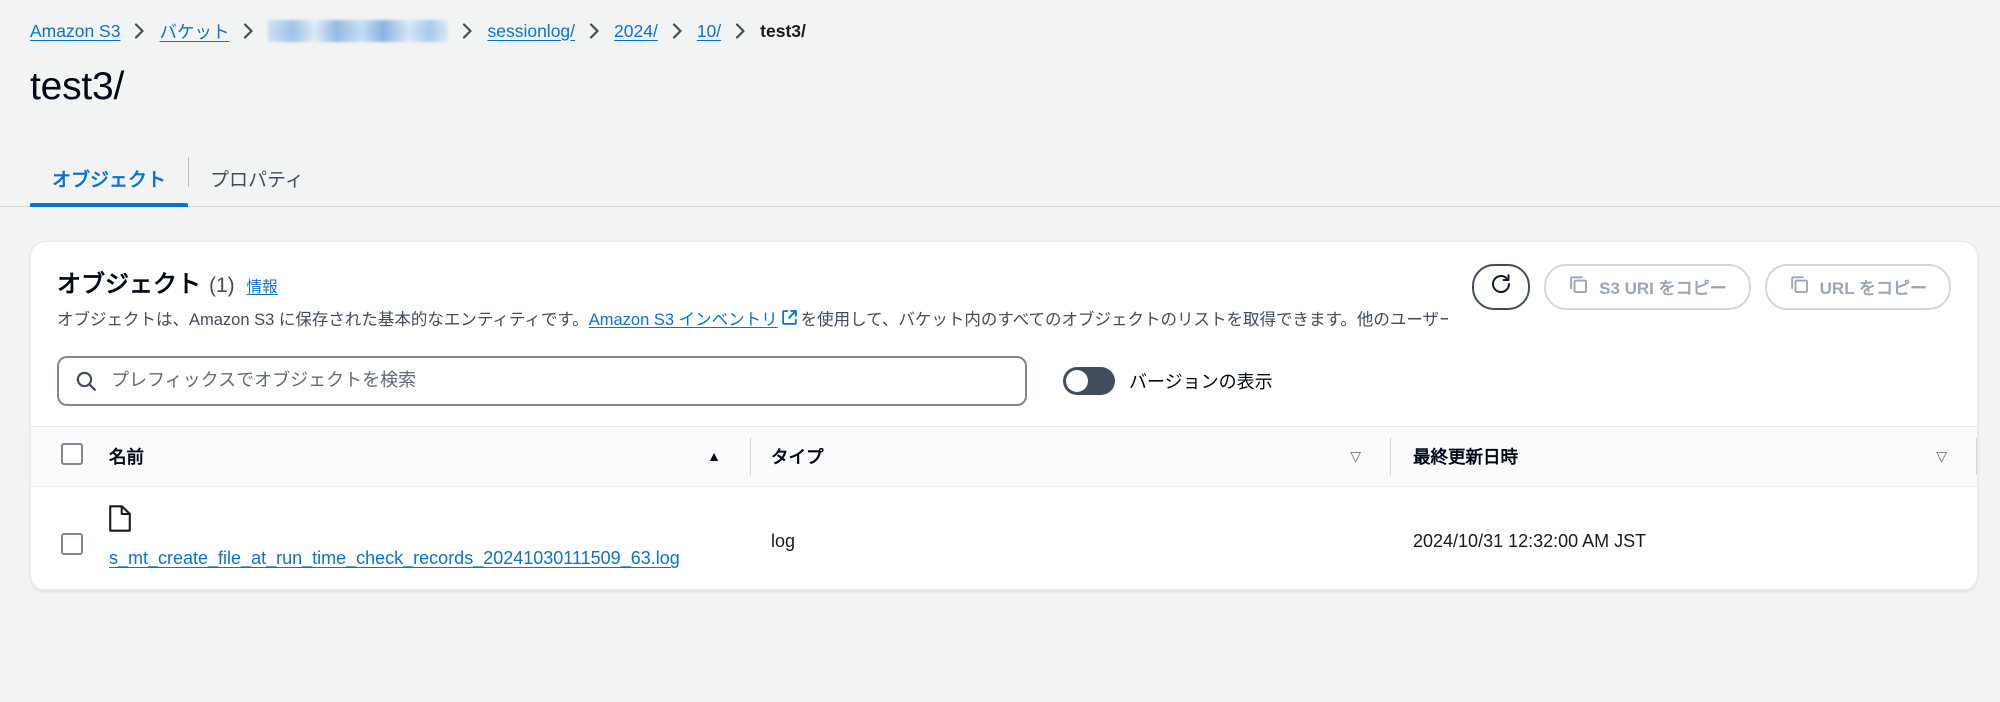  I want to click on tab-properties-label: プロパティ, so click(257, 180).